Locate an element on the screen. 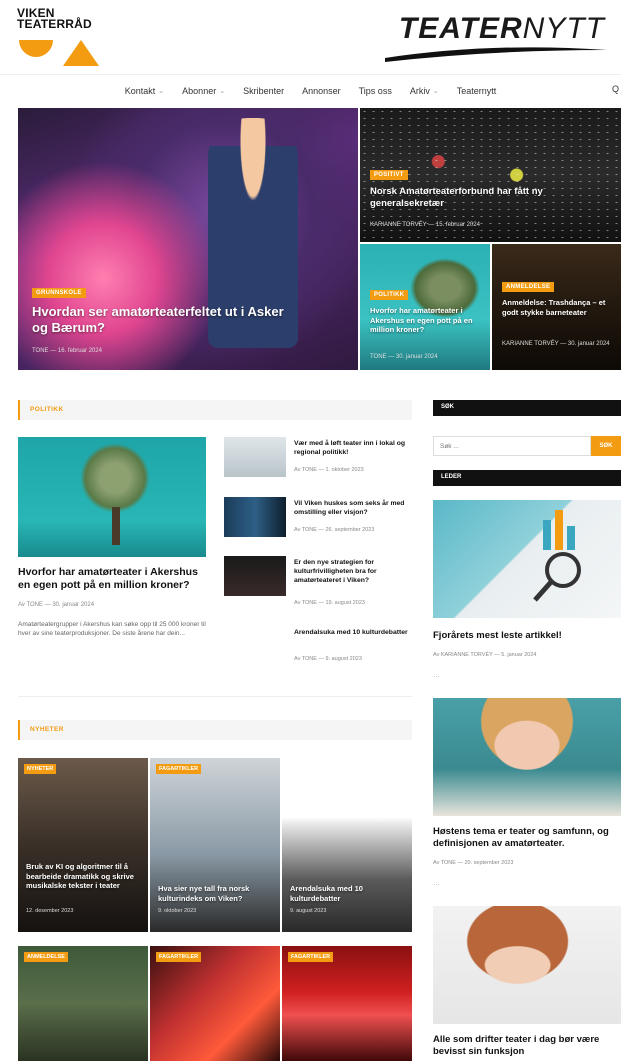  nav-item-abonner: Abonner ⌄ is located at coordinates (203, 91).